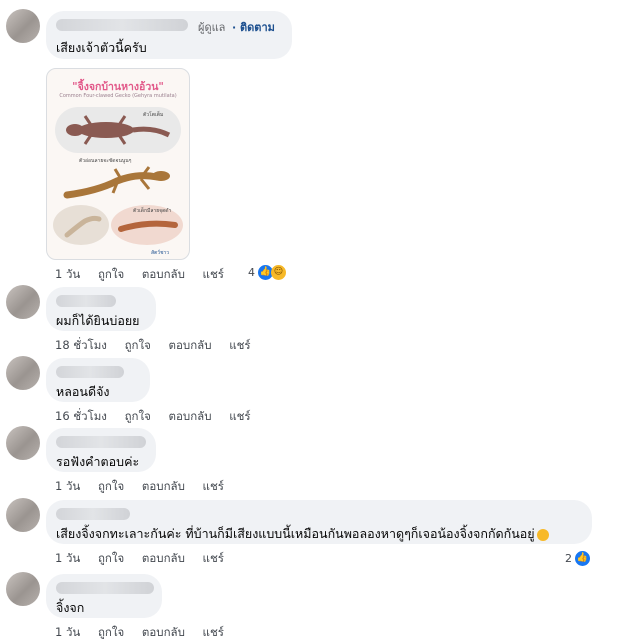 Image resolution: width=637 pixels, height=642 pixels. I want to click on comment-time: 16 ชั่วโมง, so click(81, 416).